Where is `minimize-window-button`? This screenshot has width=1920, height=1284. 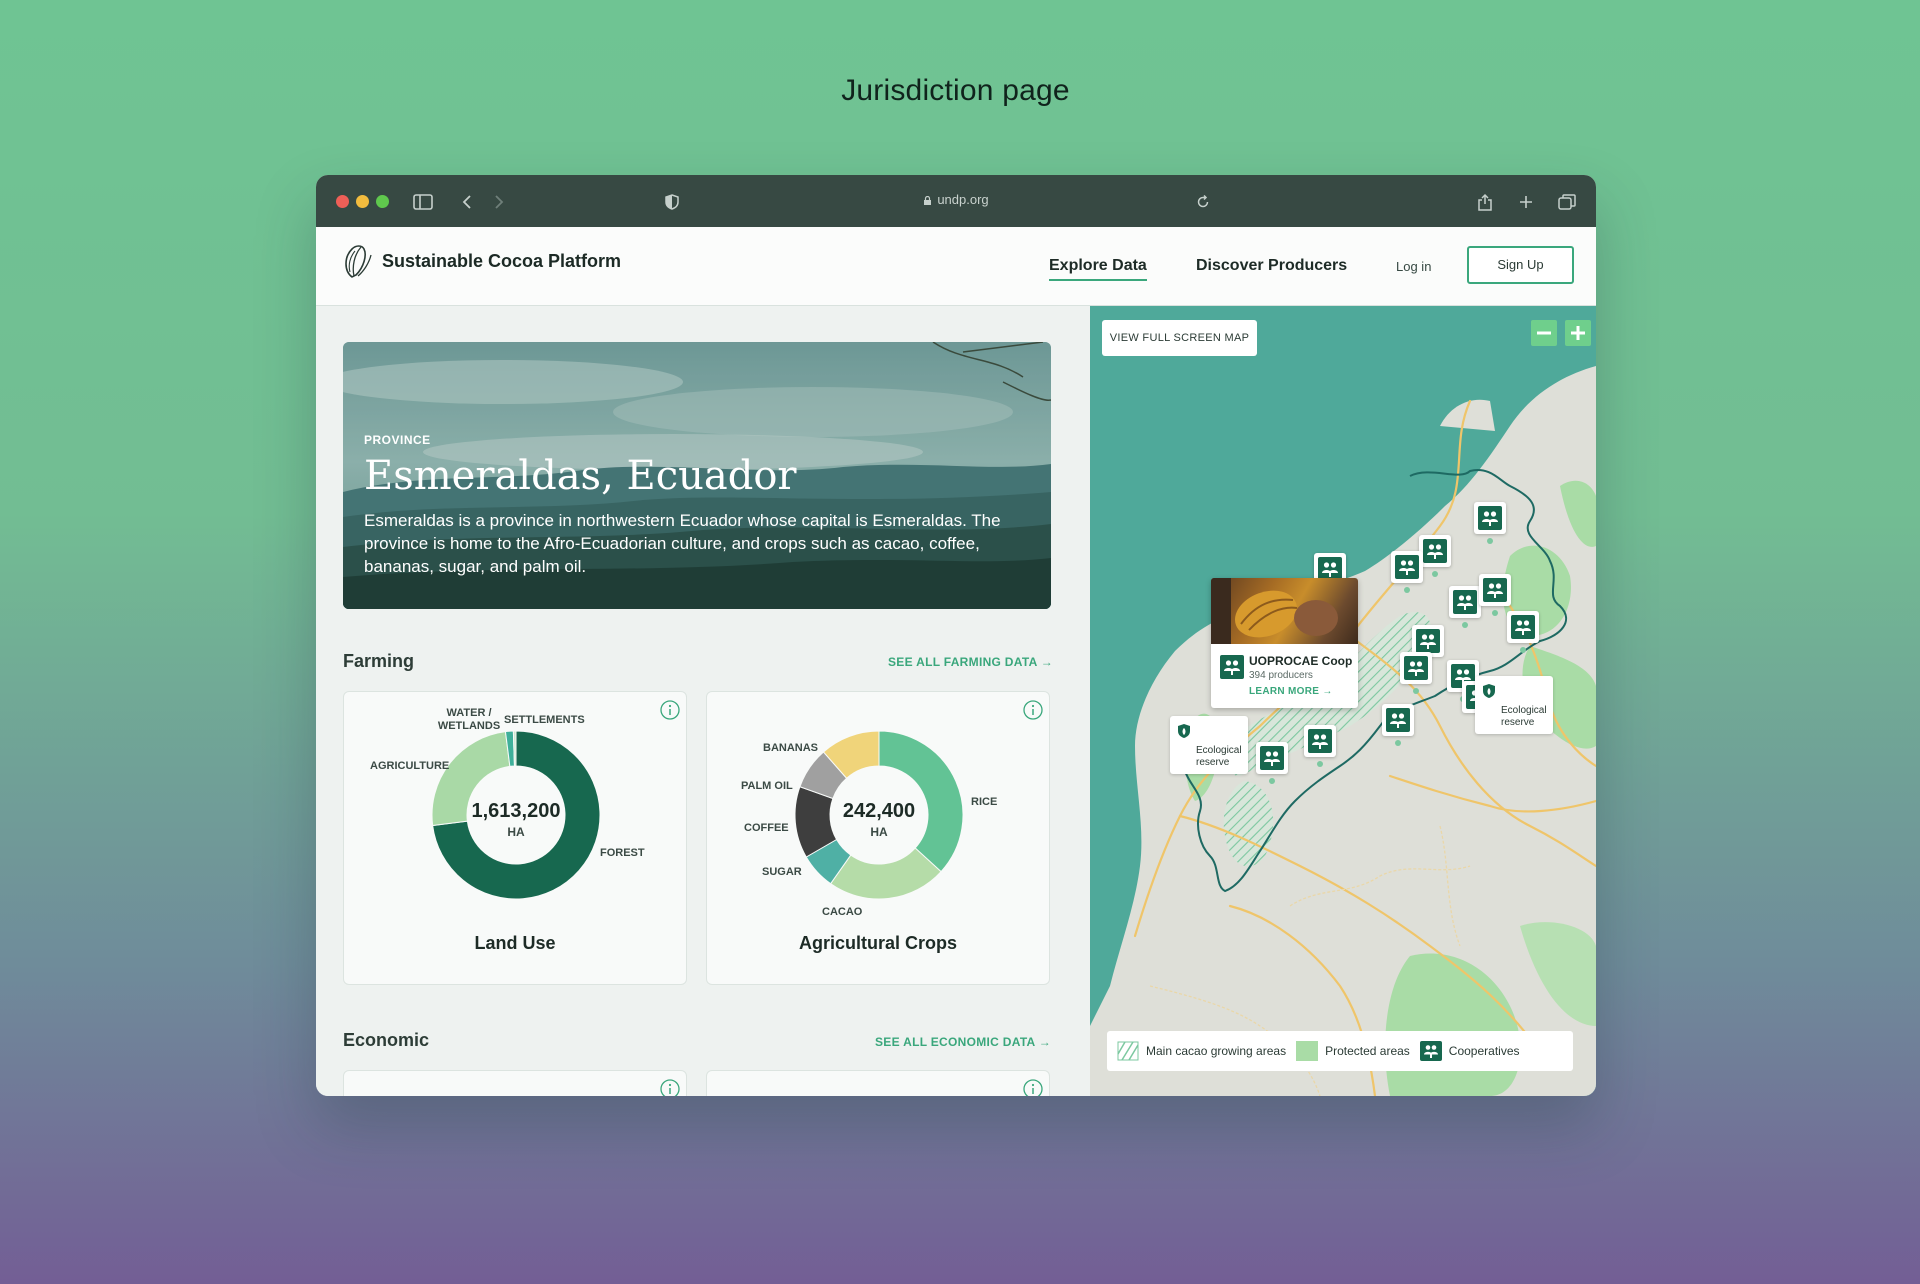 minimize-window-button is located at coordinates (362, 201).